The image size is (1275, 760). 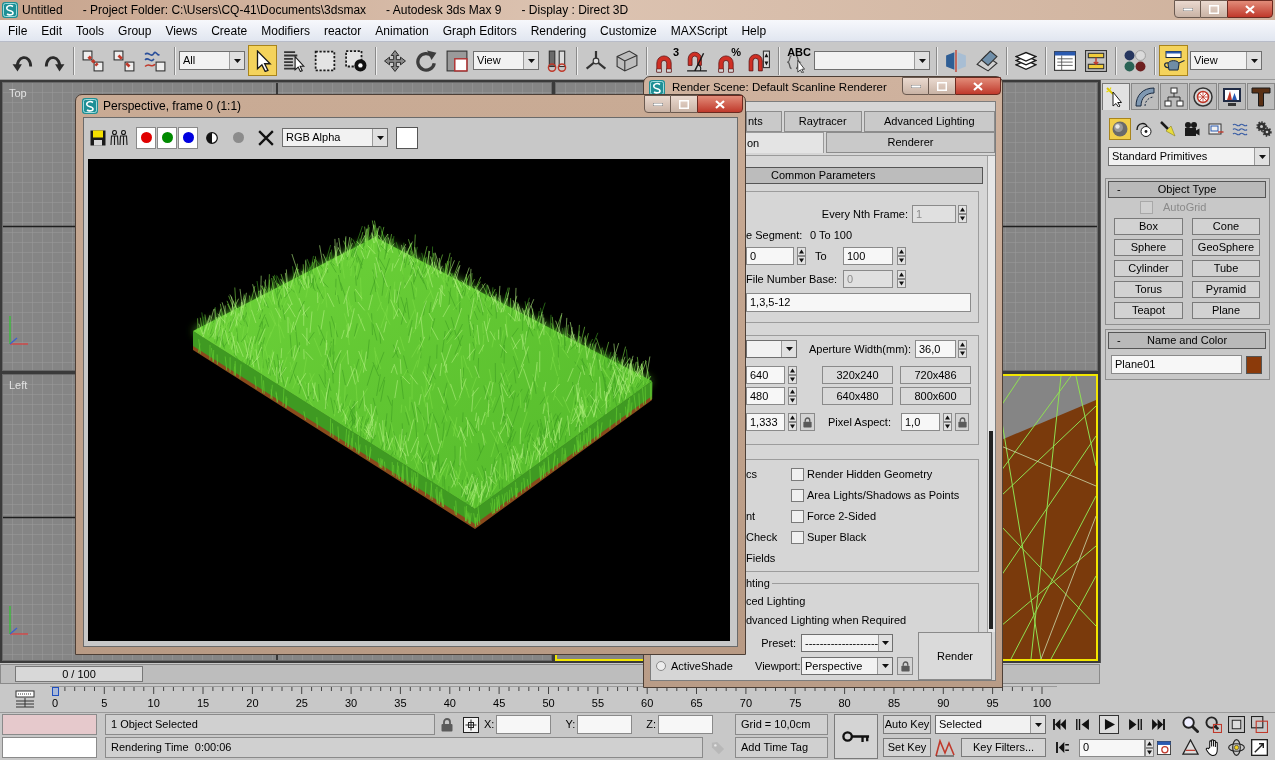 I want to click on color-swatch-icon, so click(x=1254, y=364).